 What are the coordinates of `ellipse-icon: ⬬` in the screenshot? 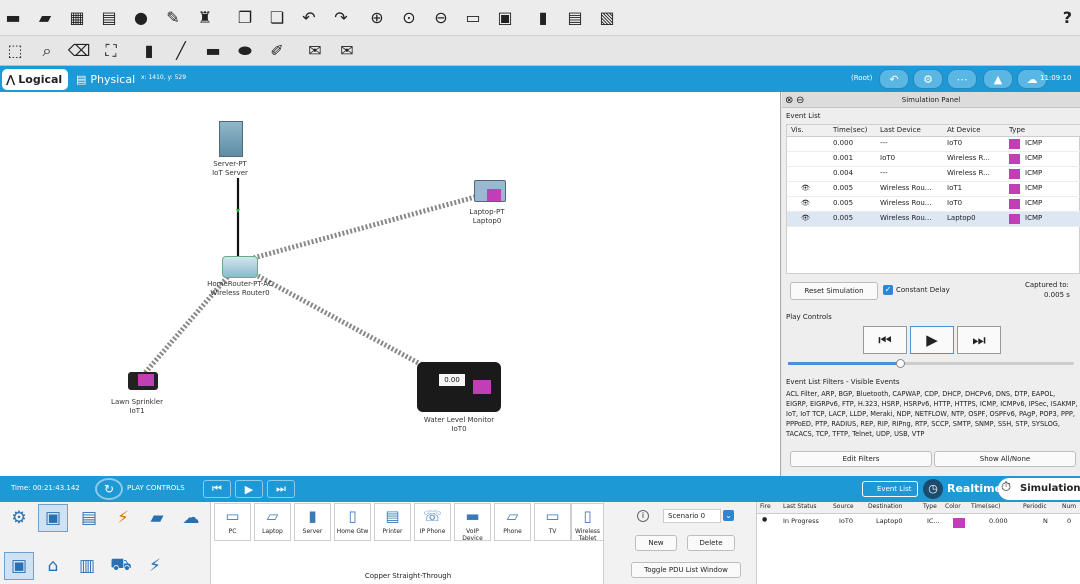 It's located at (245, 51).